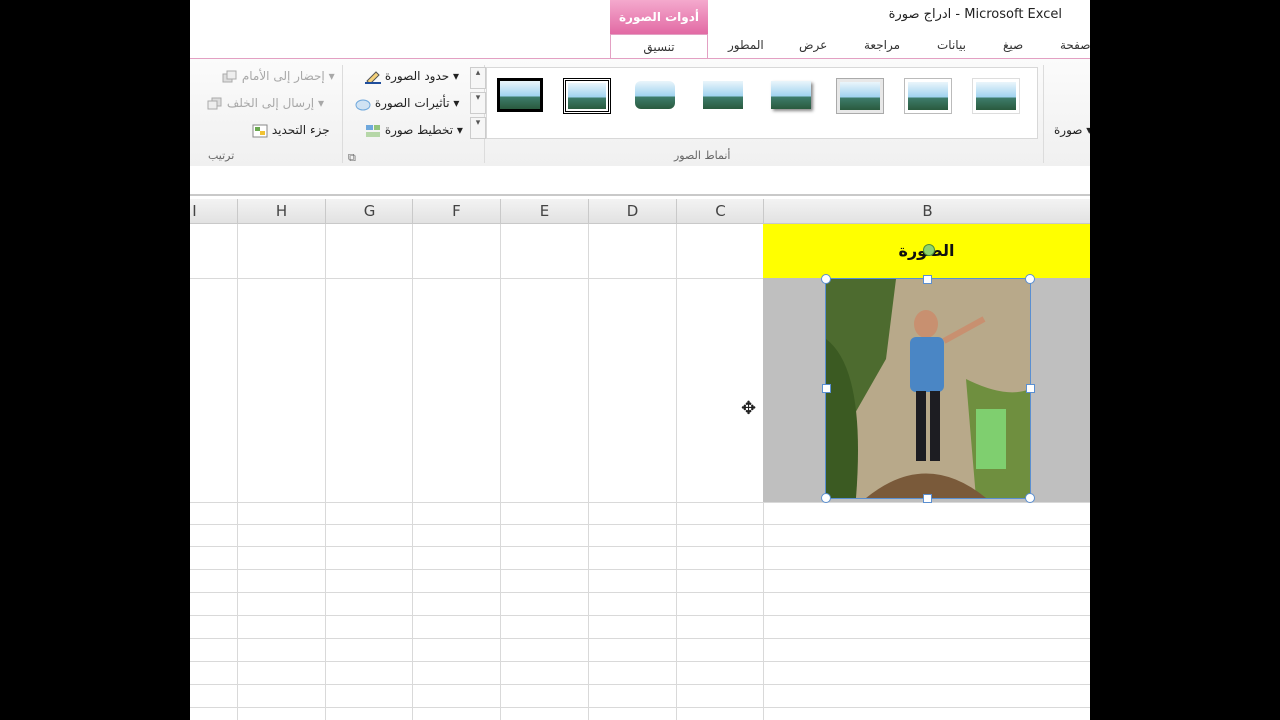 Image resolution: width=1280 pixels, height=720 pixels. I want to click on tab-formulas: صيغ, so click(1013, 45).